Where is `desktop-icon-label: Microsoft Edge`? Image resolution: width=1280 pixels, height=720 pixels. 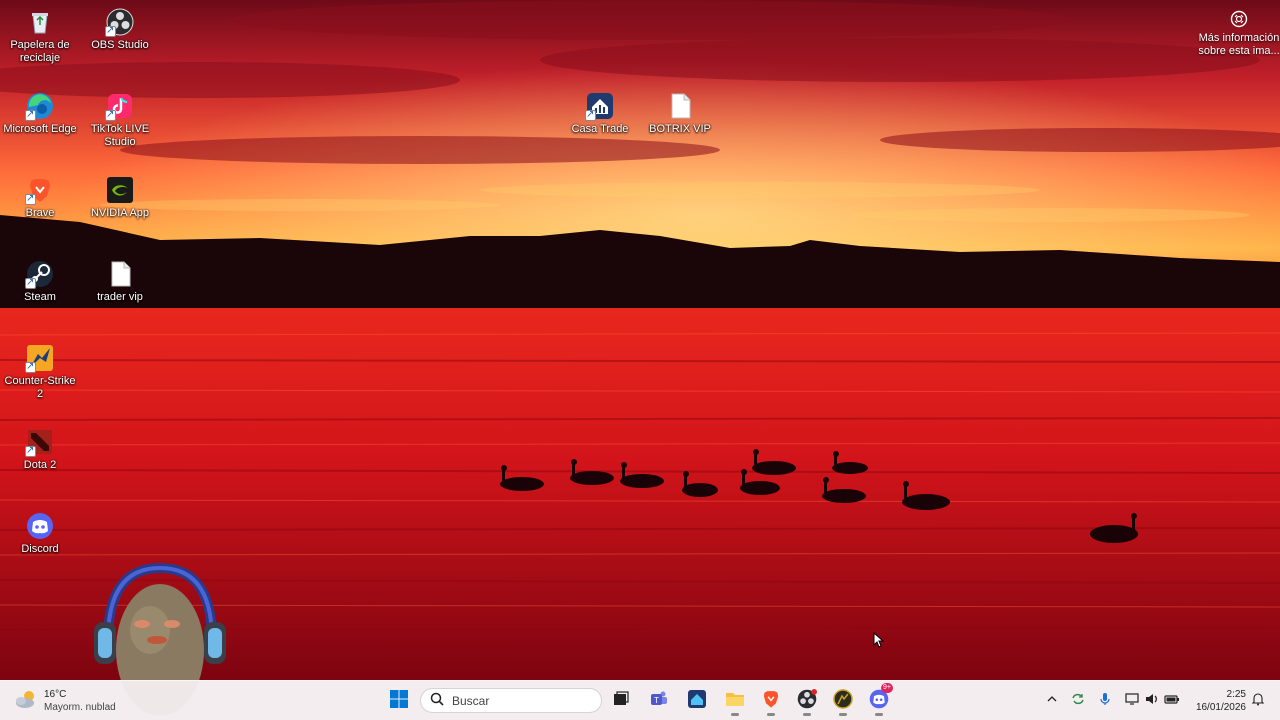
desktop-icon-label: Microsoft Edge is located at coordinates (40, 129).